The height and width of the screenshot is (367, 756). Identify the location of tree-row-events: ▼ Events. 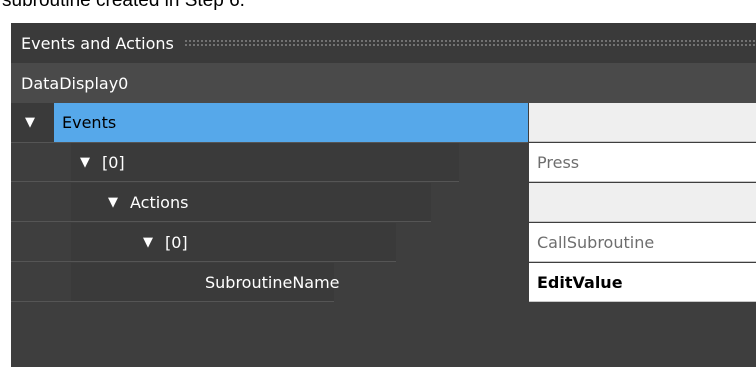
(383, 123).